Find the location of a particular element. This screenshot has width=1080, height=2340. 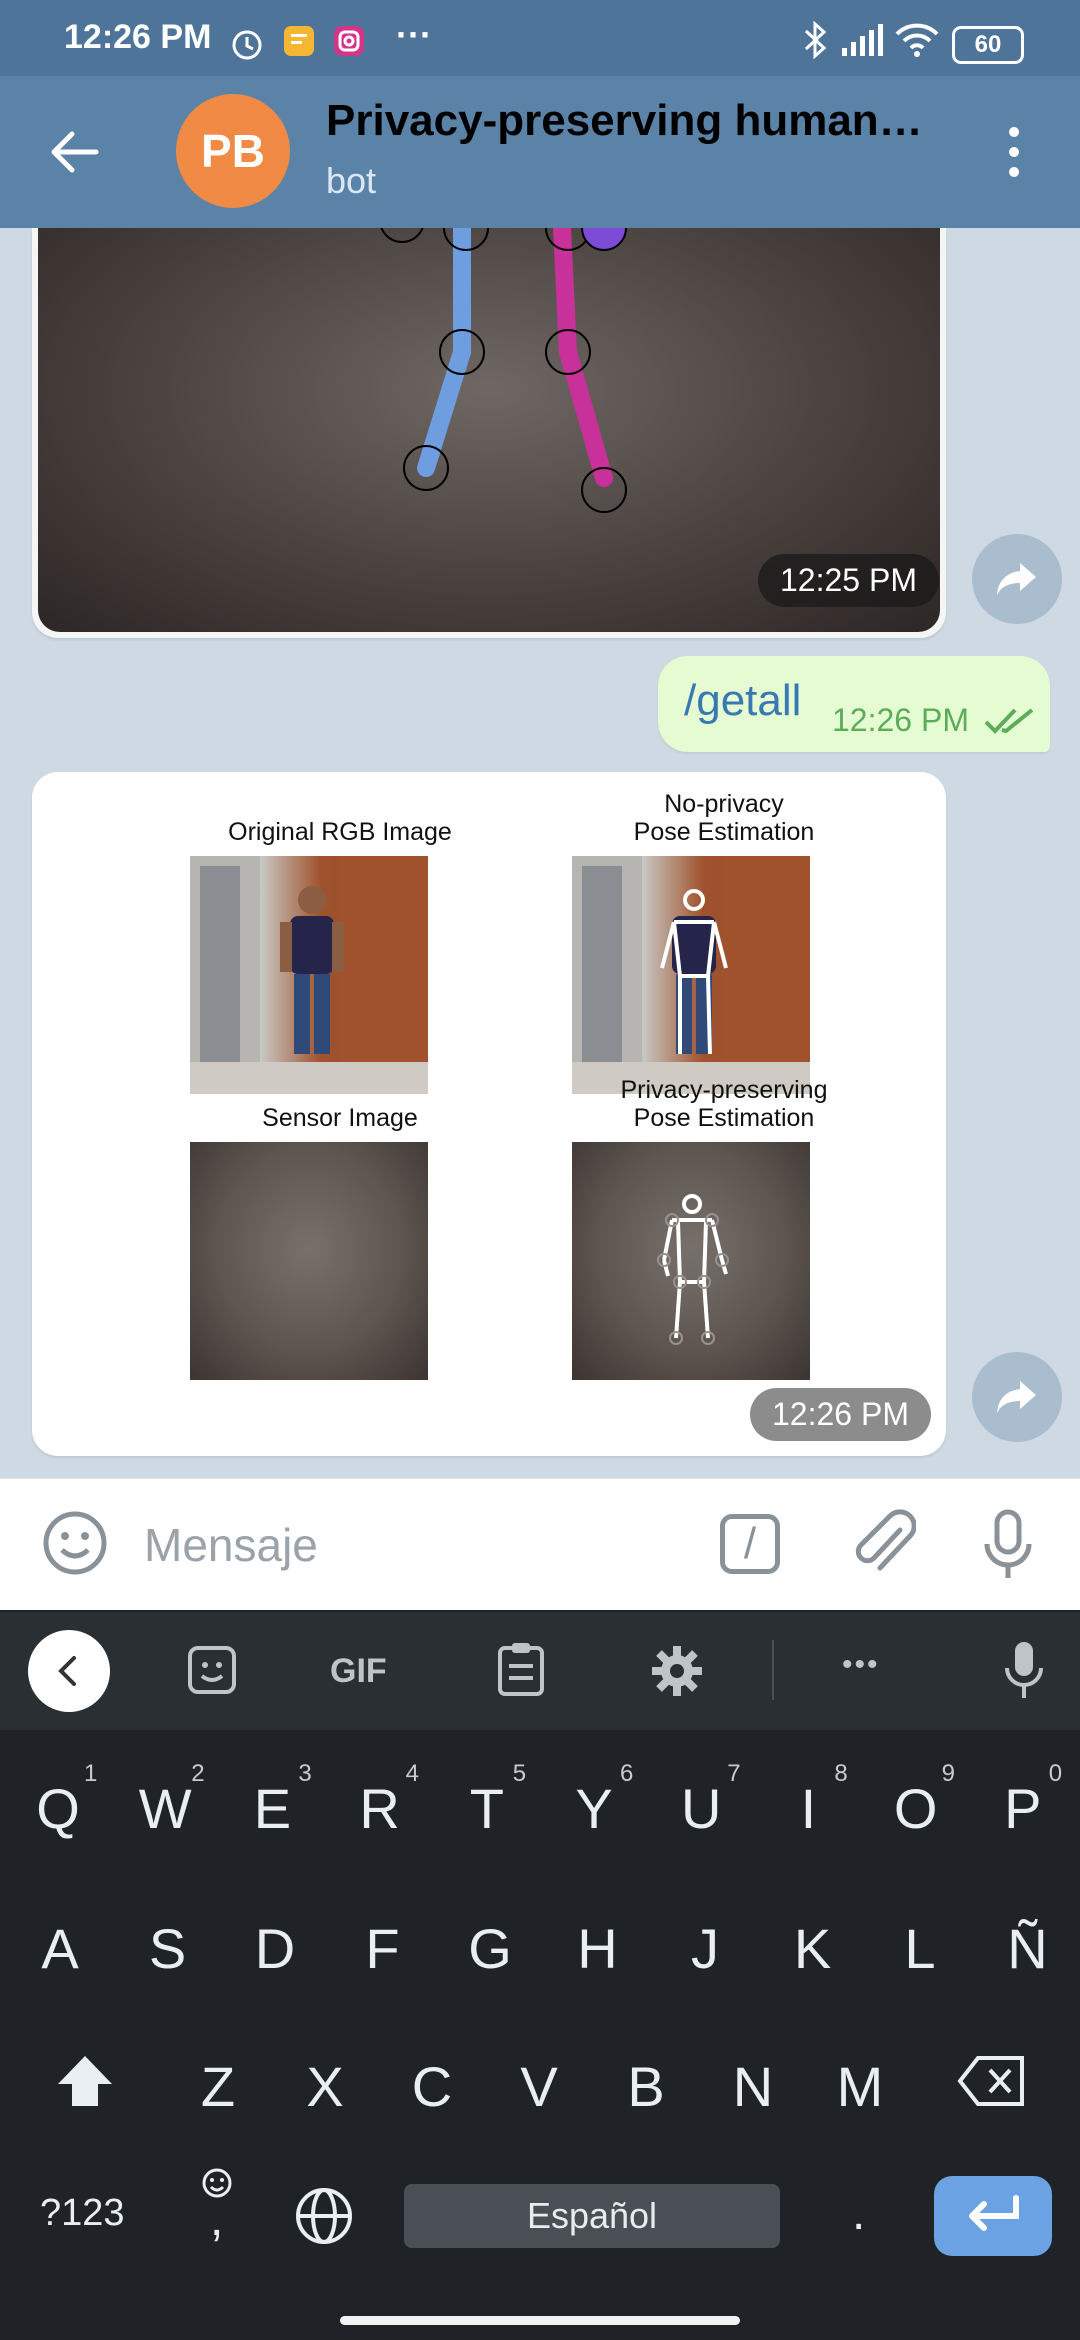

status-bar: 12:26 PM ··· 60 is located at coordinates (540, 38).